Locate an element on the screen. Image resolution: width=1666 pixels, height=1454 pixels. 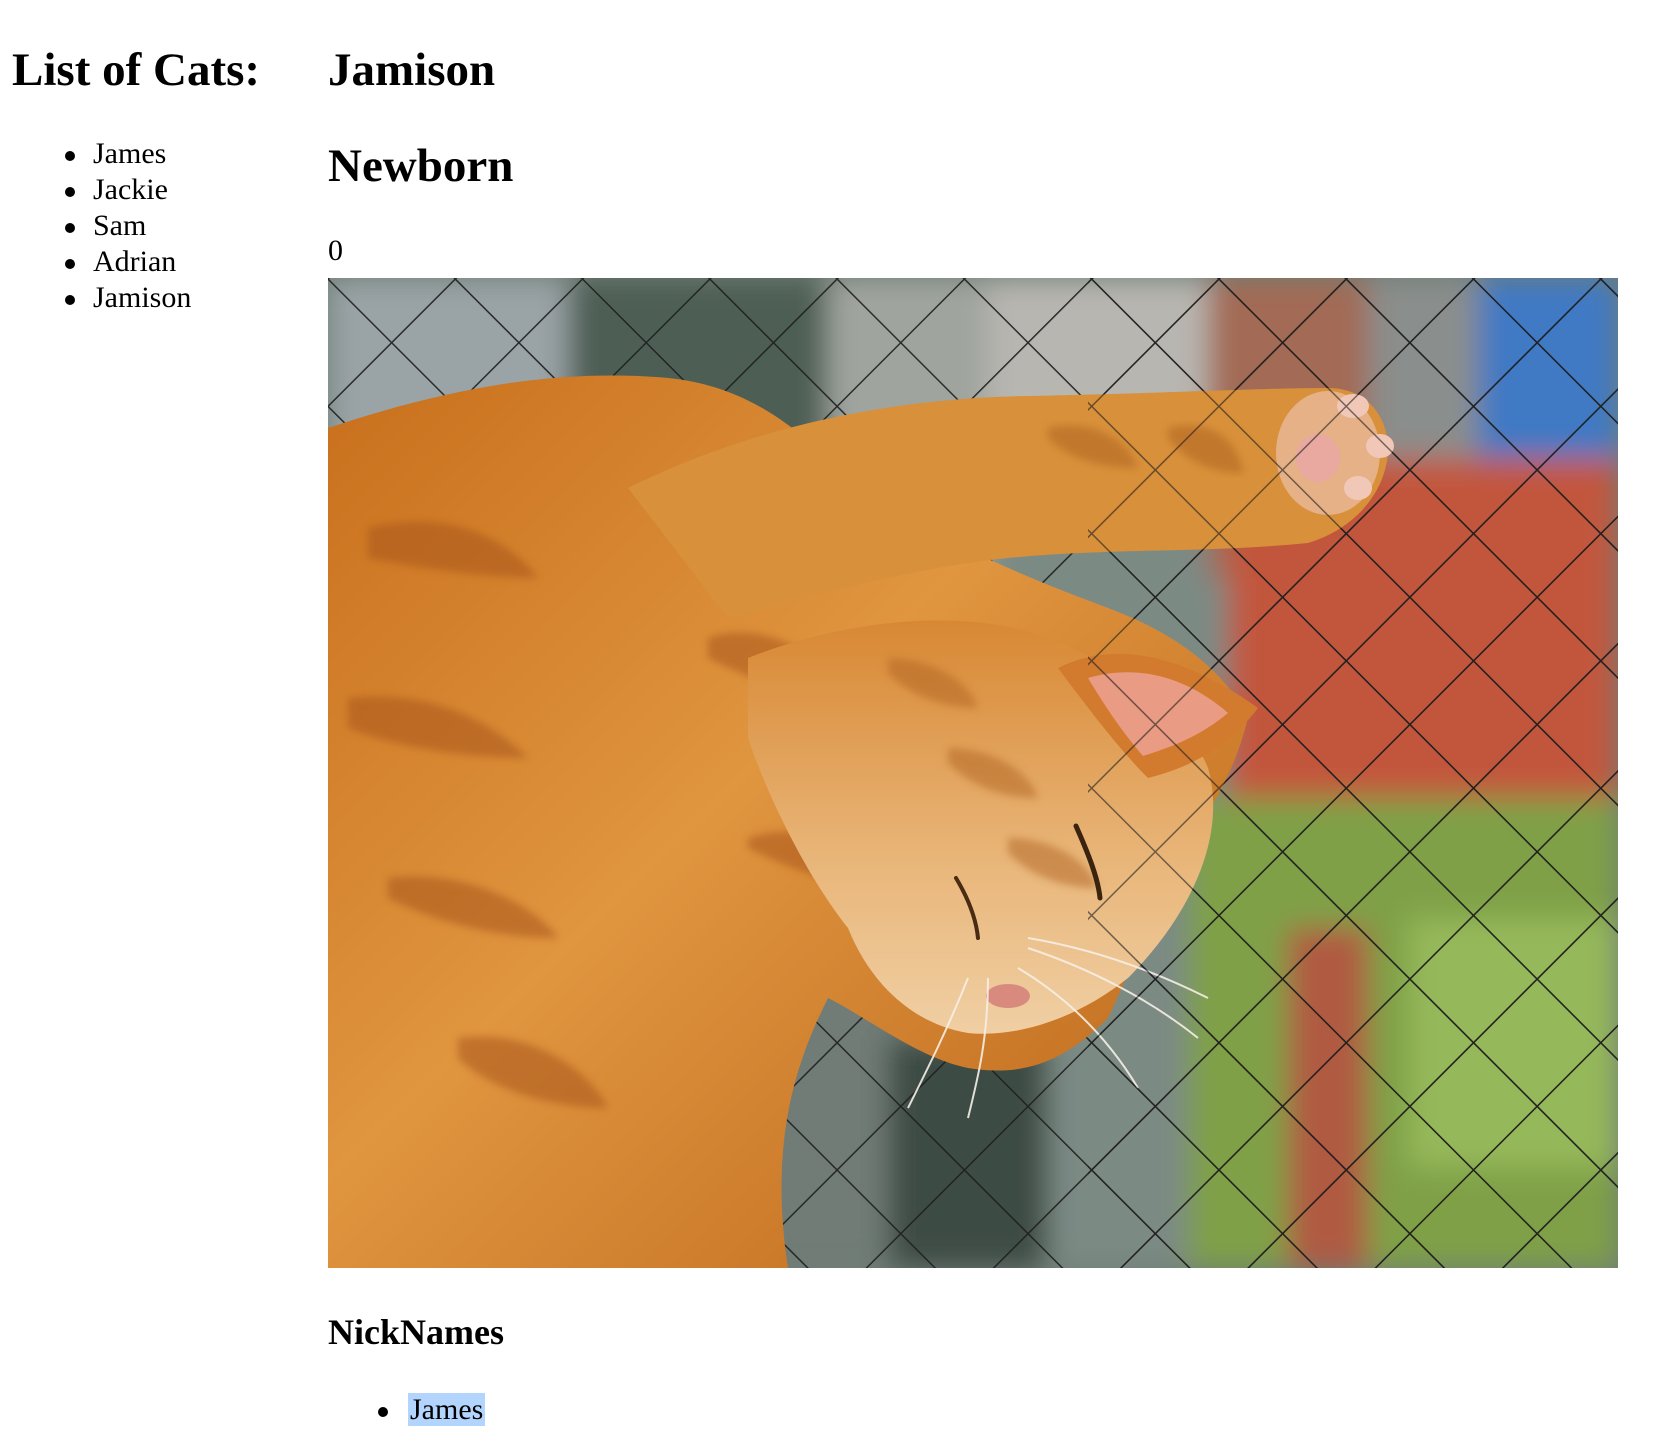
nicknames-list: James is located at coordinates (407, 1410).